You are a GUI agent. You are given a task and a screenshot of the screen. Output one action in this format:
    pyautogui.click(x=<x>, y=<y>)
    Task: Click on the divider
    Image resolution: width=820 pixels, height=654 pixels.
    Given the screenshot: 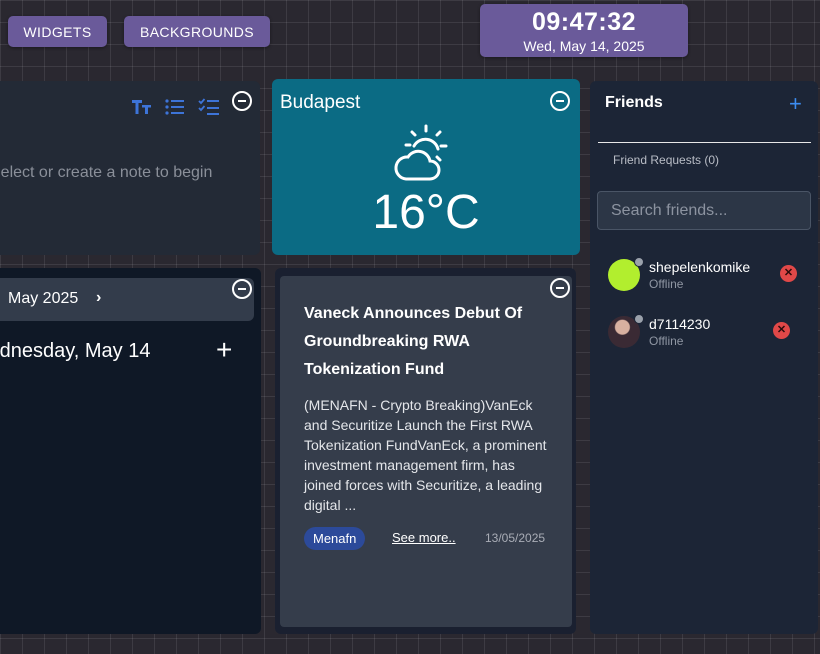 What is the action you would take?
    pyautogui.click(x=704, y=142)
    